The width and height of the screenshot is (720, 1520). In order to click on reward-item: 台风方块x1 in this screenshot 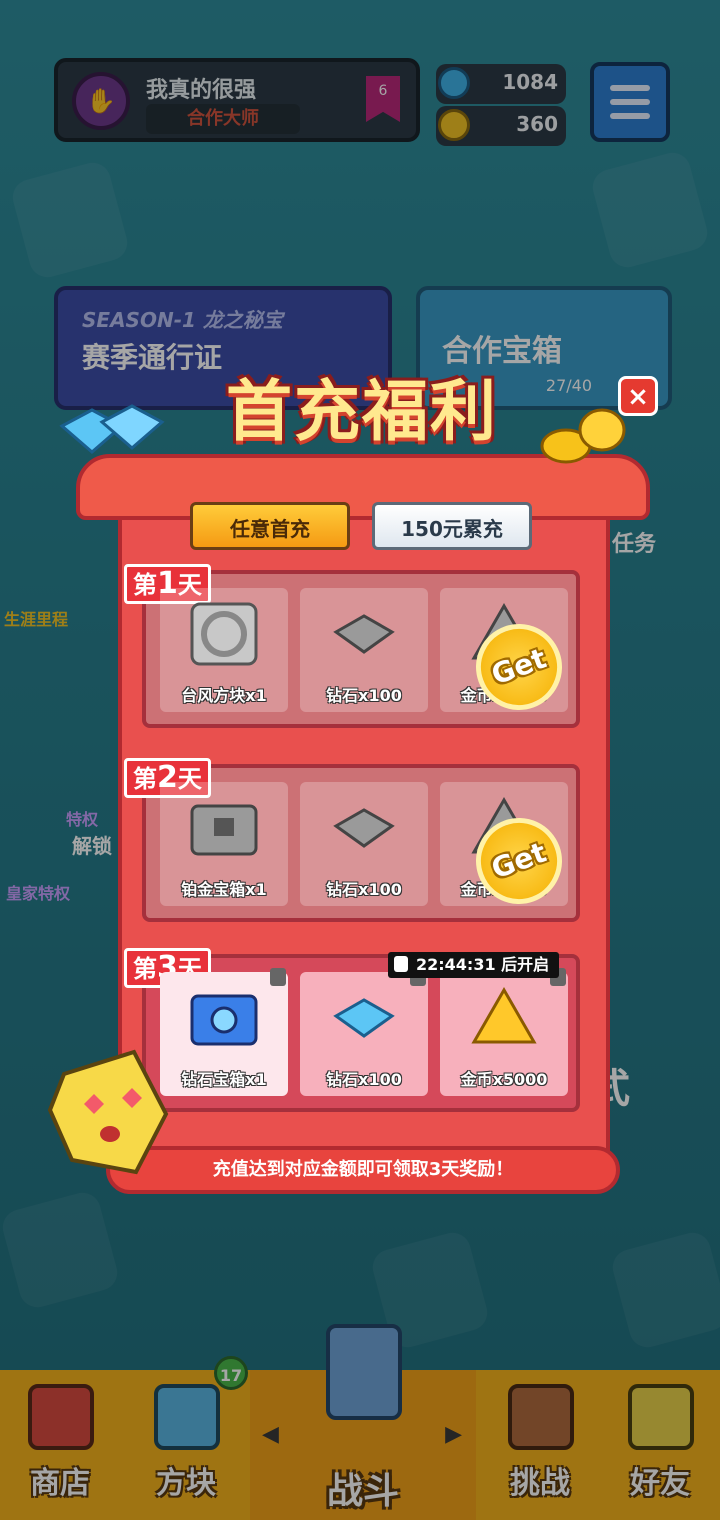, I will do `click(224, 650)`.